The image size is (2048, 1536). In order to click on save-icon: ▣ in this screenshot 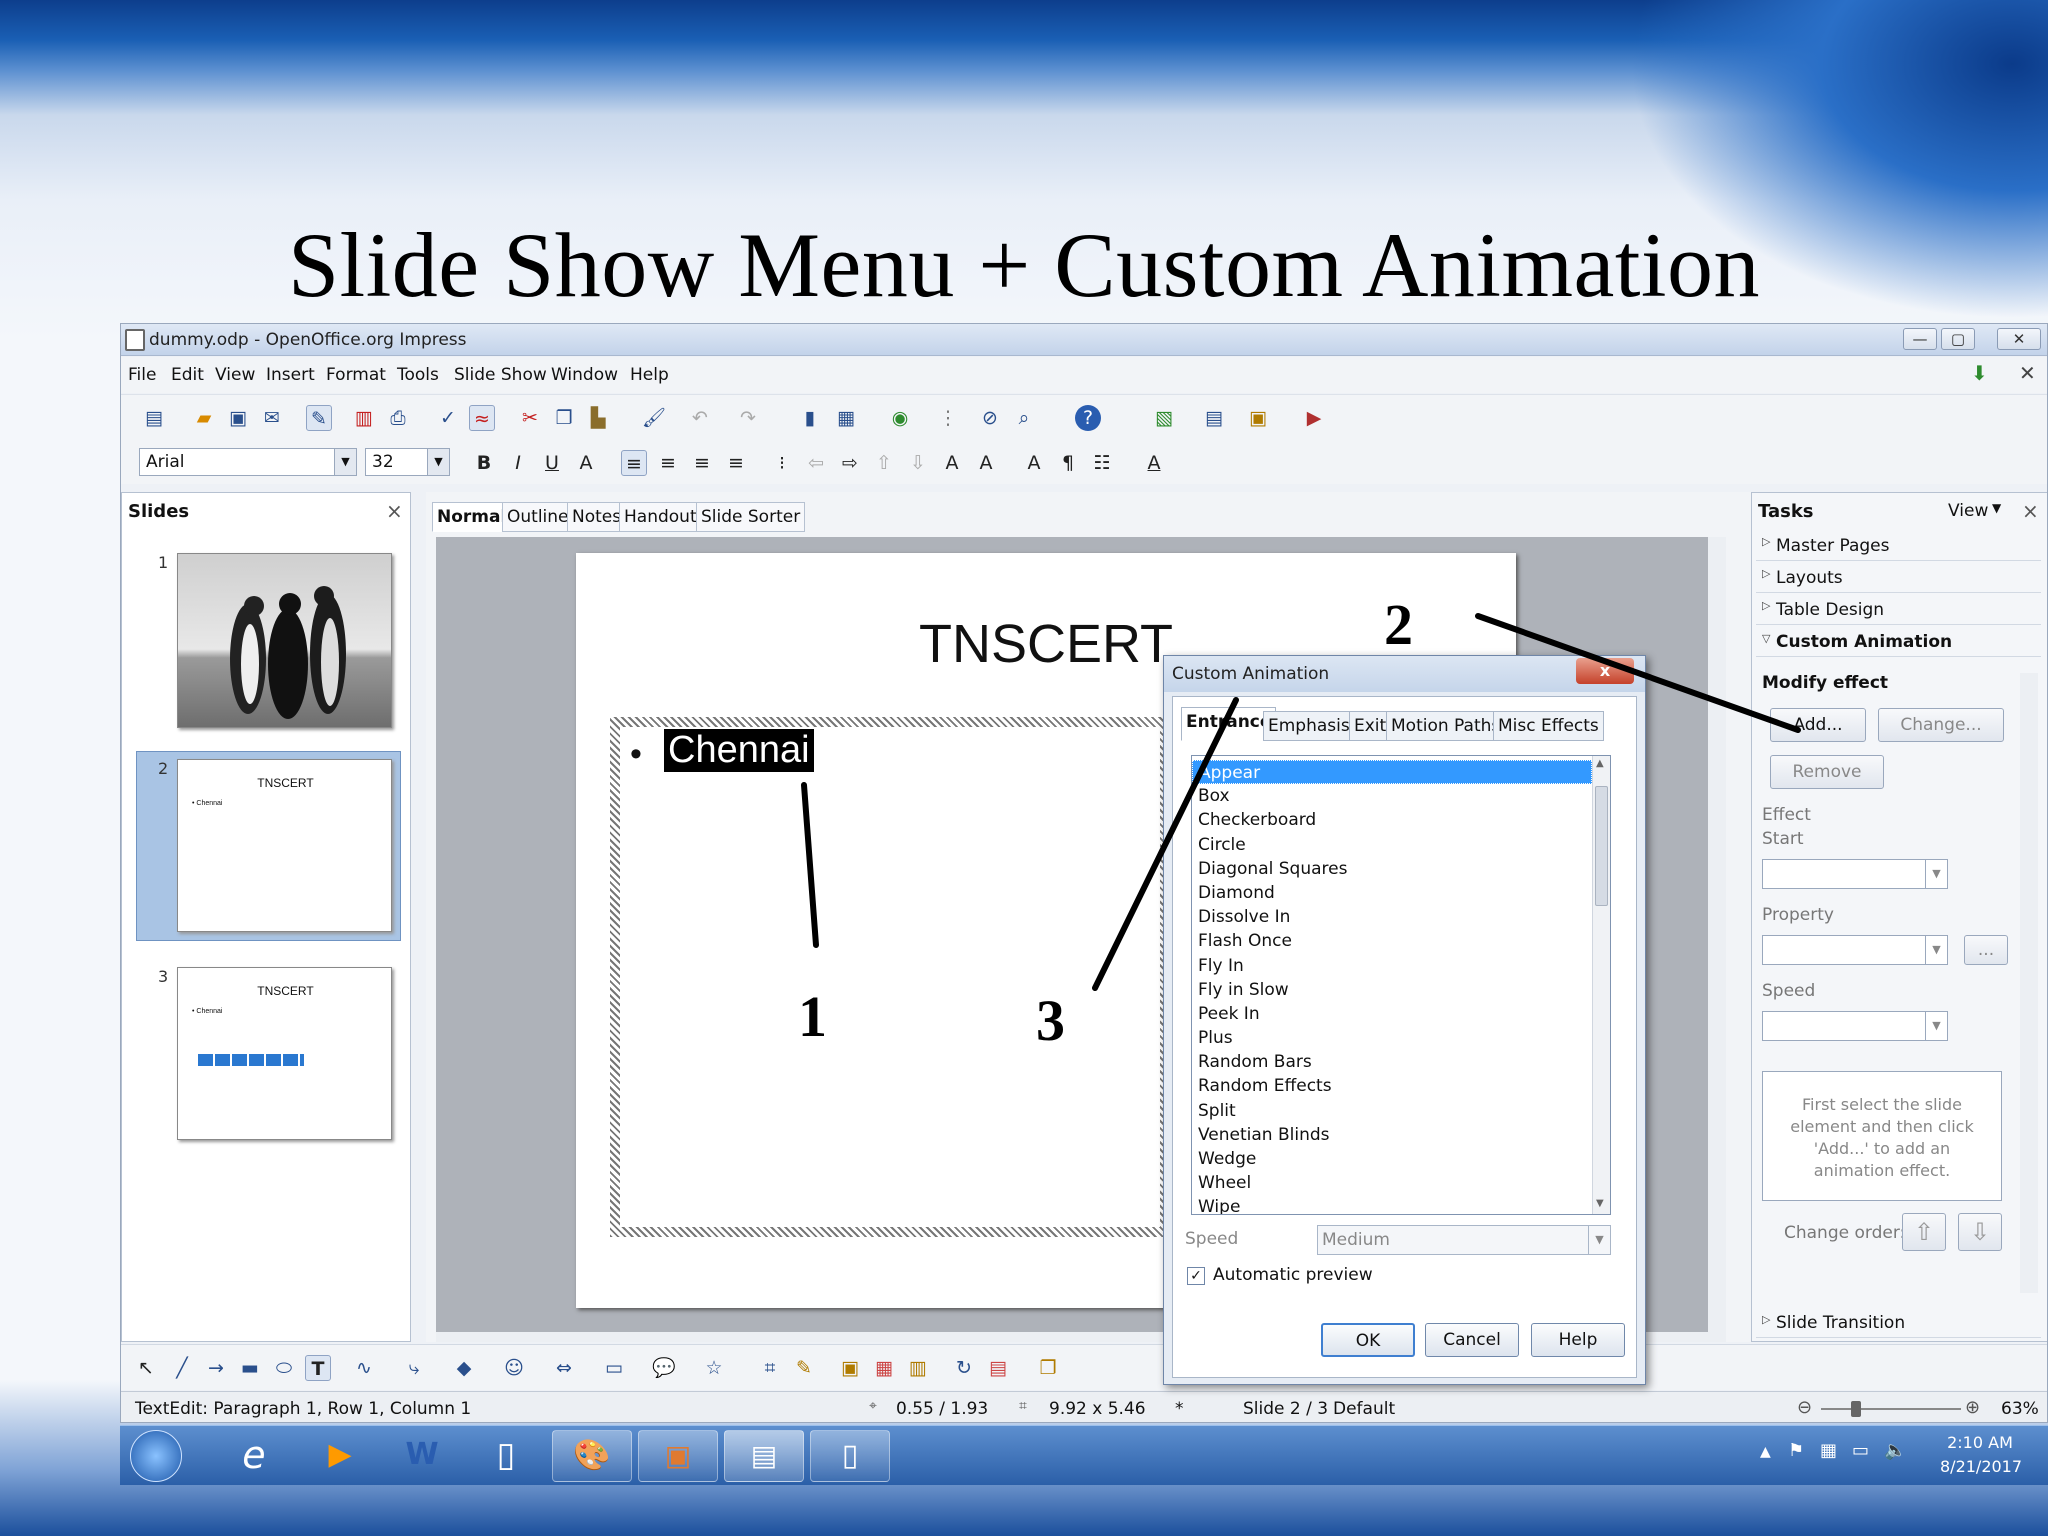, I will do `click(238, 418)`.